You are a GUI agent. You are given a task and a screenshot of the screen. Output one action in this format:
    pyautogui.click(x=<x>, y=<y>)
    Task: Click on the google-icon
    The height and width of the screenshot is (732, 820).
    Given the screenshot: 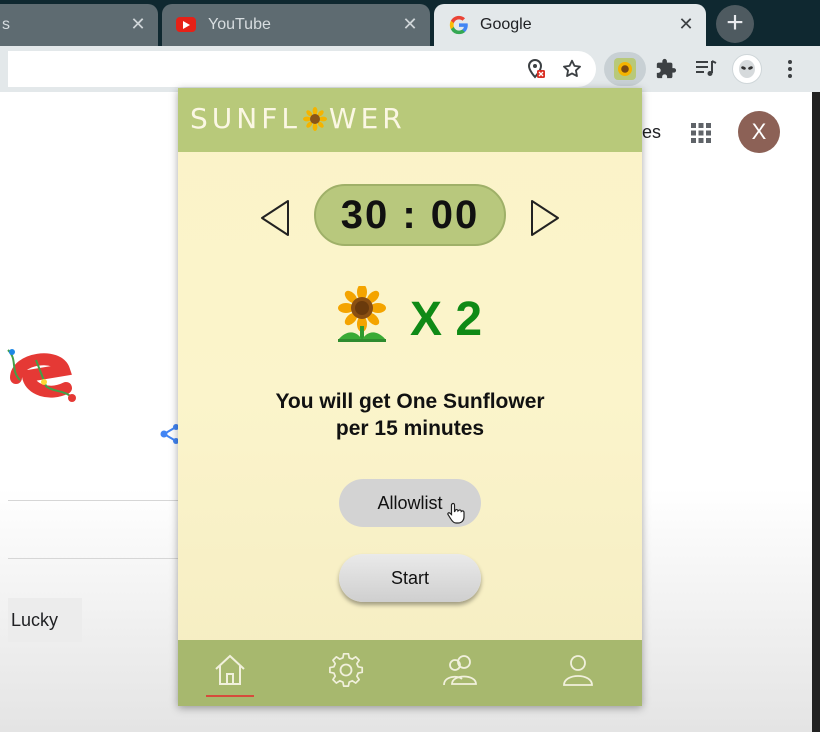 What is the action you would take?
    pyautogui.click(x=458, y=25)
    